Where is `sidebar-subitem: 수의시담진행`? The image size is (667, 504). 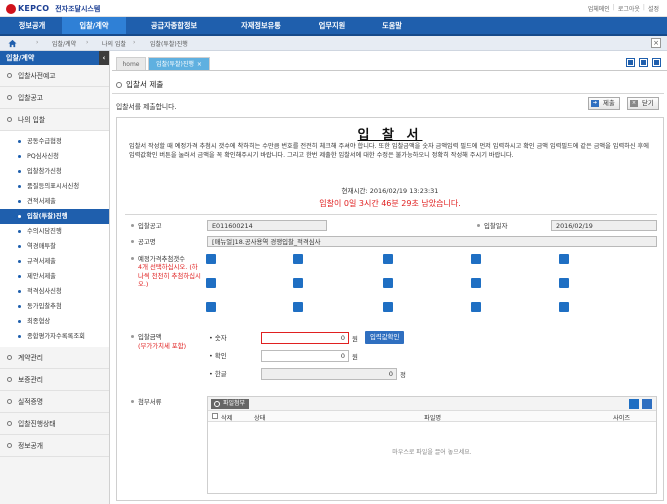
sidebar-subitem: 수의시담진행 is located at coordinates (54, 231).